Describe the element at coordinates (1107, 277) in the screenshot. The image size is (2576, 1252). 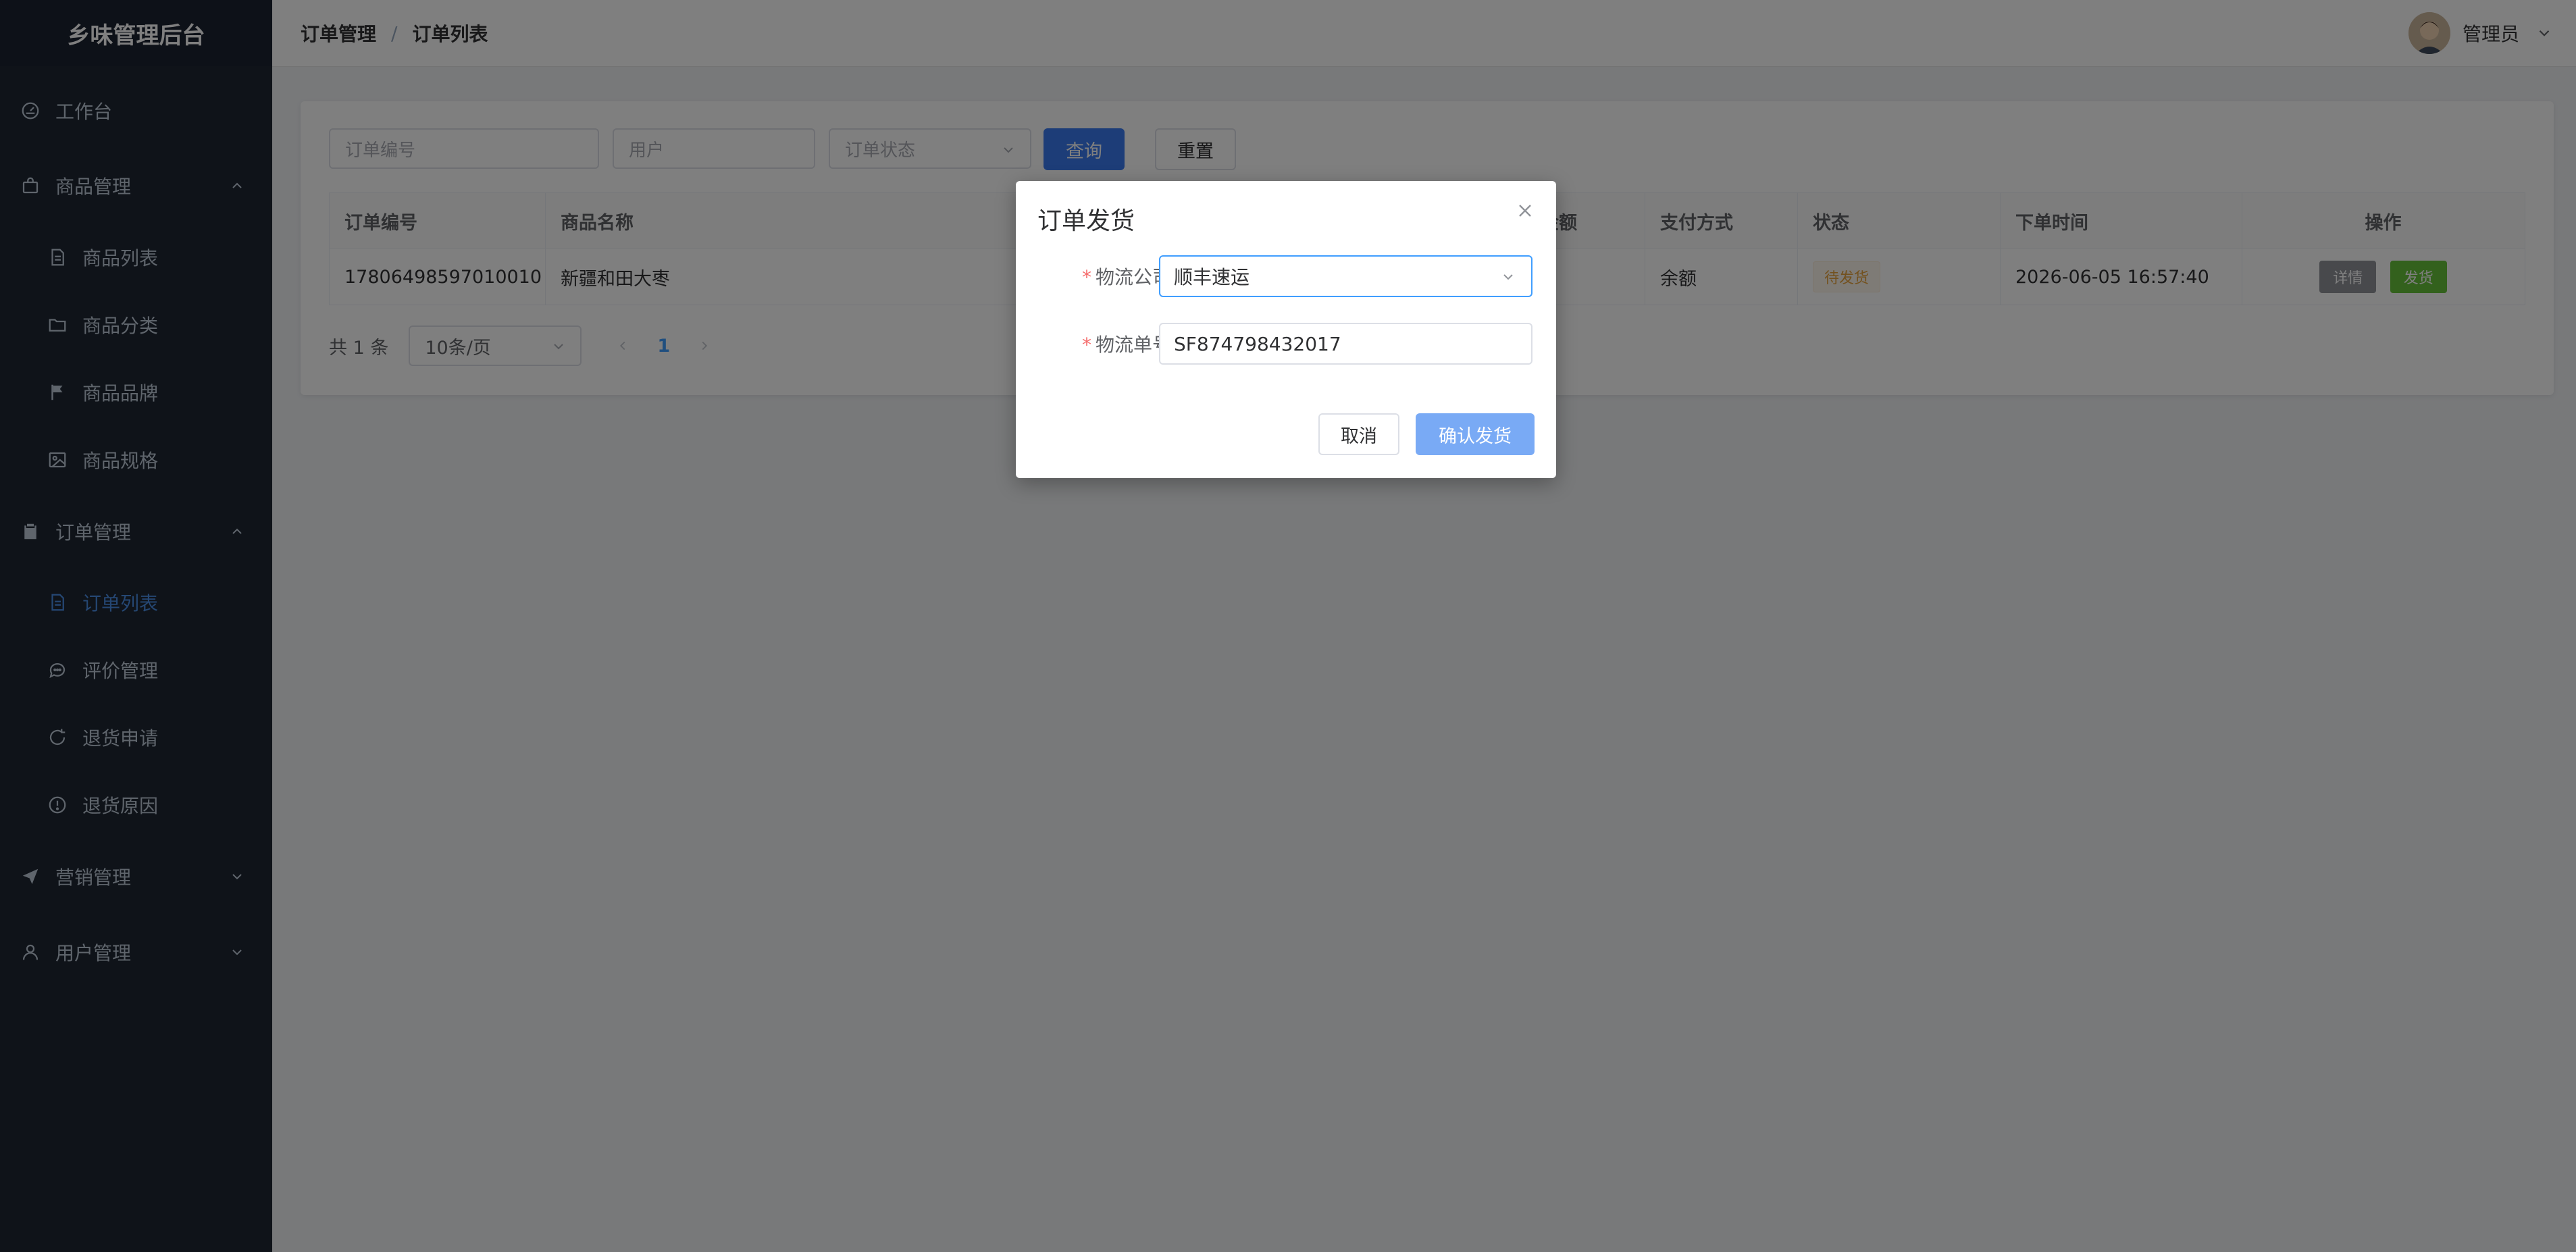
I see `company-label: * 物流公司` at that location.